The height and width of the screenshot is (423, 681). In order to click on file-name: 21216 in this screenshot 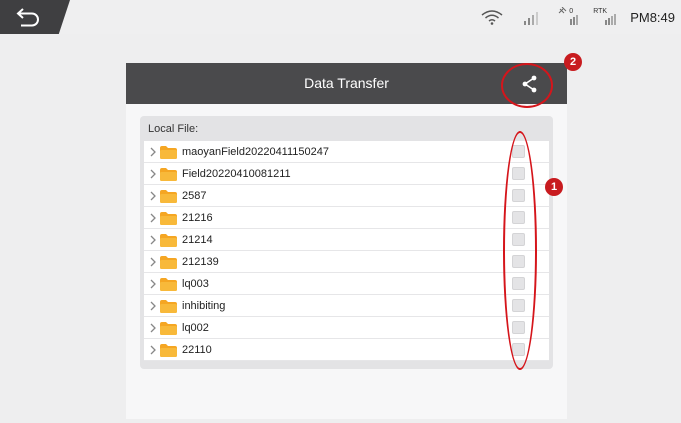, I will do `click(197, 218)`.